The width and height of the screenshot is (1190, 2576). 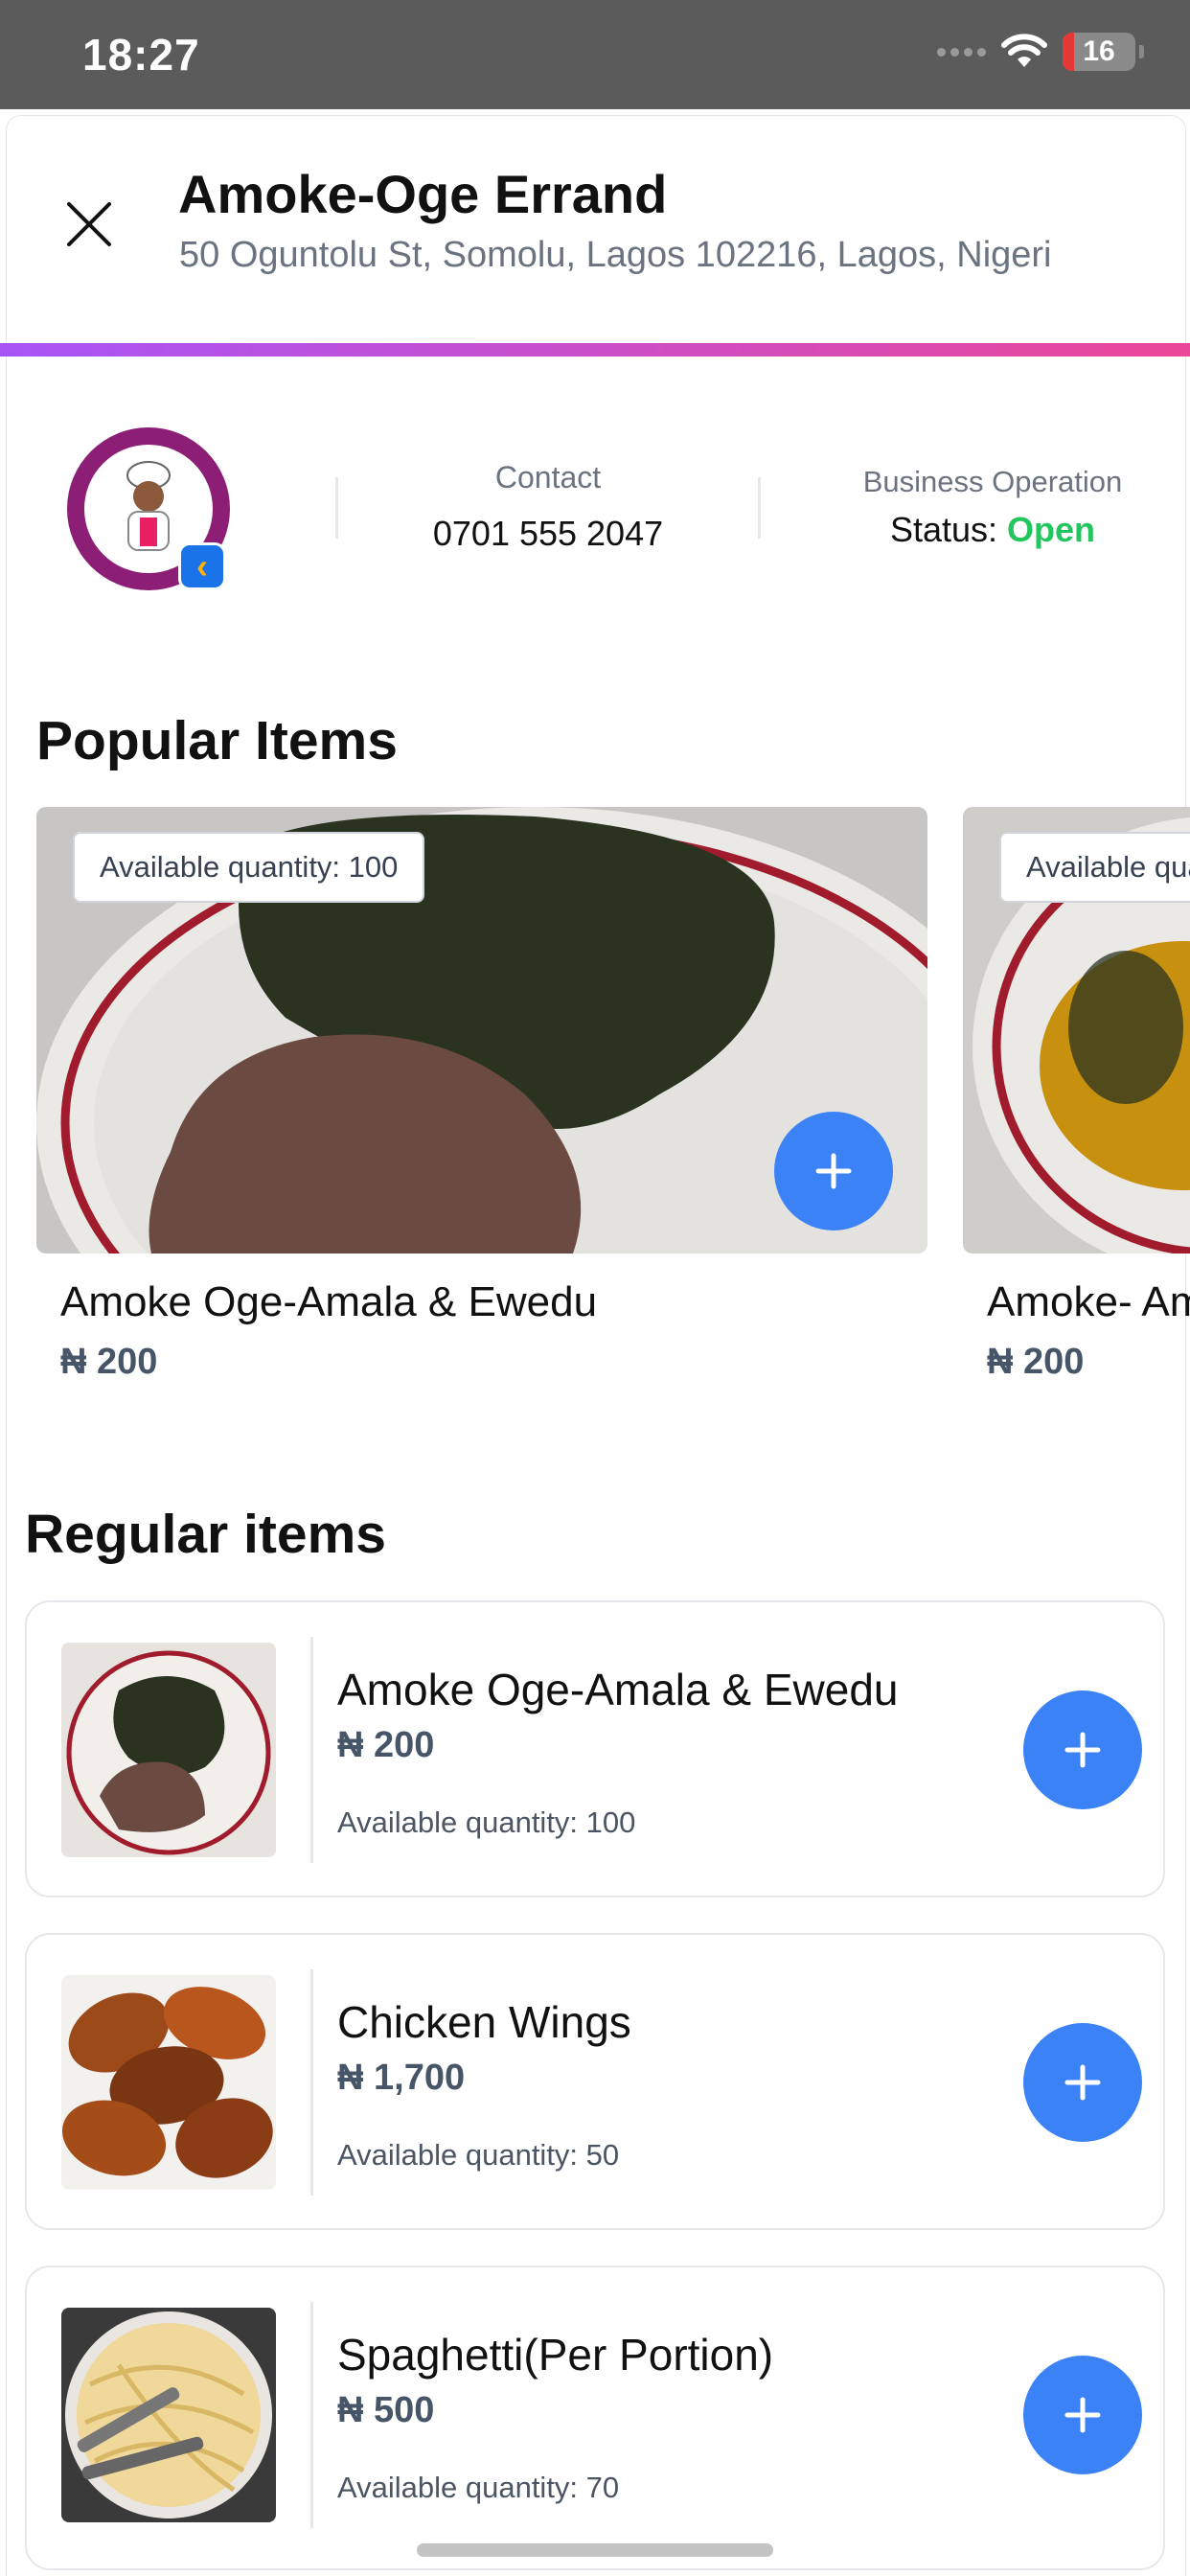 What do you see at coordinates (423, 194) in the screenshot?
I see `store-title: Amoke-Oge Errand` at bounding box center [423, 194].